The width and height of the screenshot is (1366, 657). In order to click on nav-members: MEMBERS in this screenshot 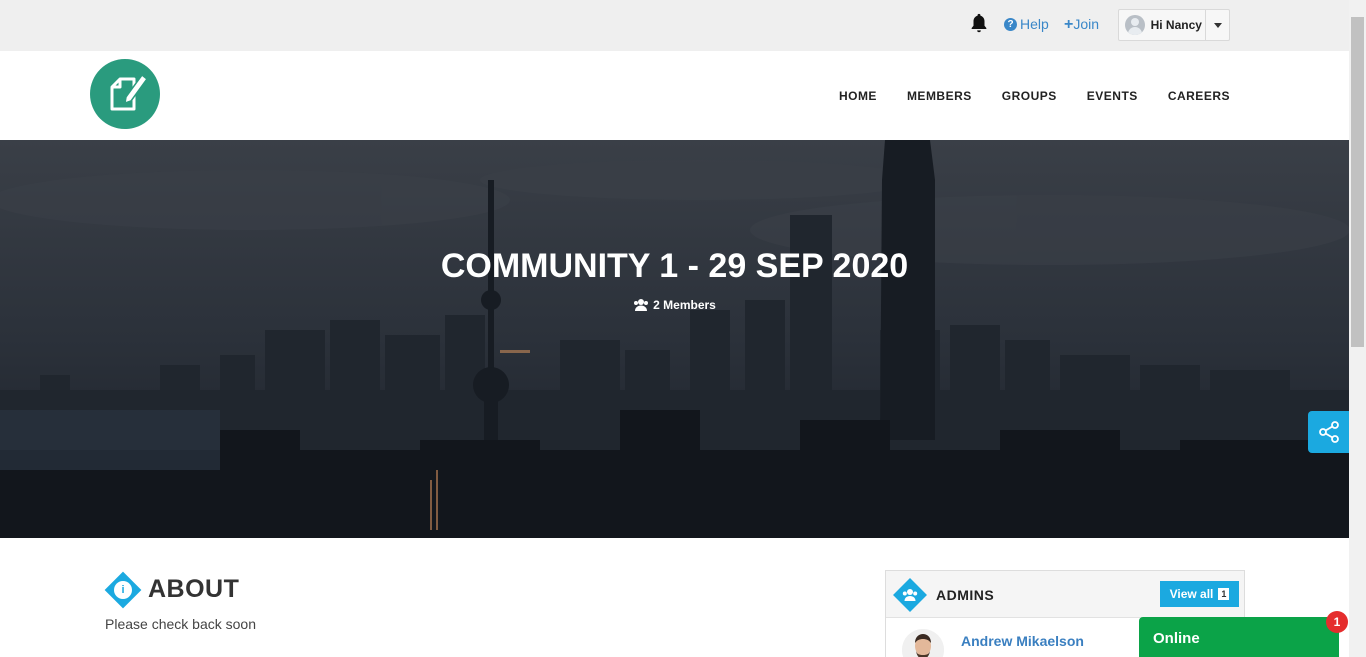, I will do `click(939, 96)`.